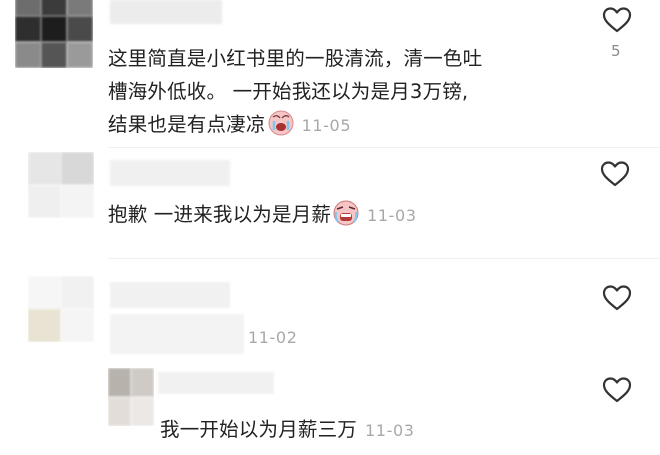 This screenshot has width=660, height=455. Describe the element at coordinates (295, 125) in the screenshot. I see `comment-line-with-date: 结果也是有点凄凉 11-05` at that location.